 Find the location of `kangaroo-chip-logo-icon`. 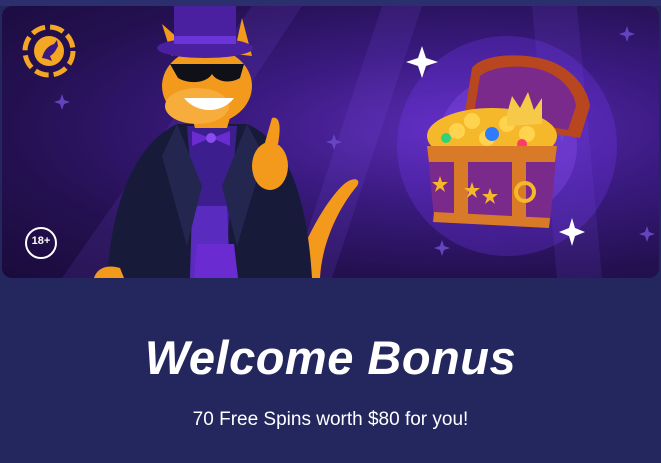

kangaroo-chip-logo-icon is located at coordinates (49, 51).